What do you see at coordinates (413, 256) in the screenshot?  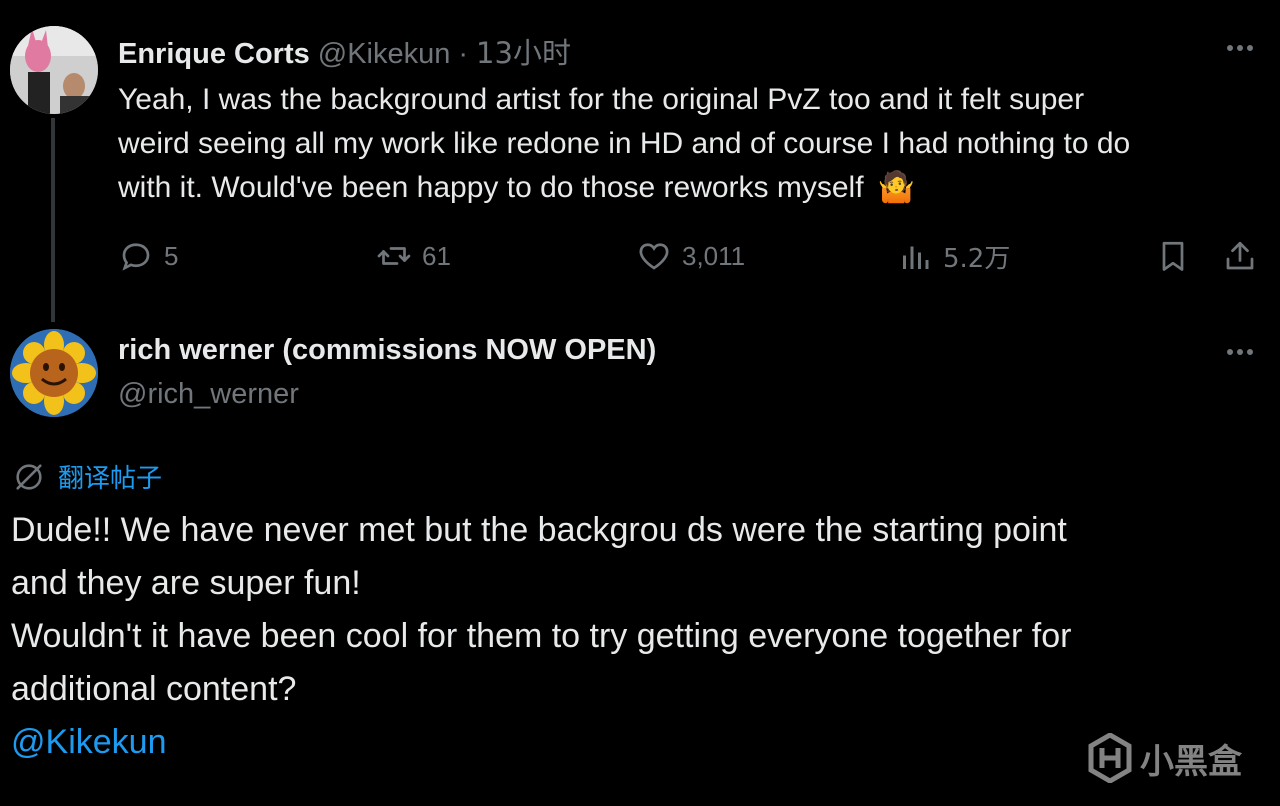 I see `repost-button: 61` at bounding box center [413, 256].